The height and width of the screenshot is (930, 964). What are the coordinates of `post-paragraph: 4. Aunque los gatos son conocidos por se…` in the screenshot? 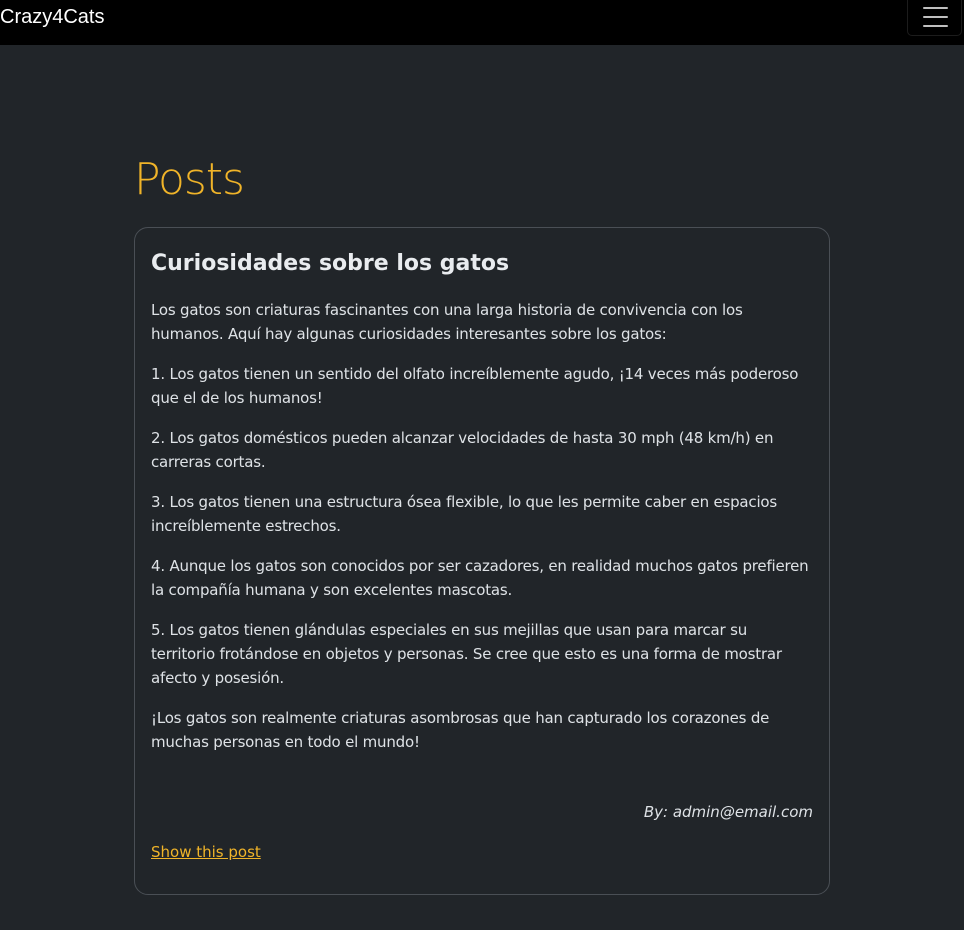 It's located at (480, 578).